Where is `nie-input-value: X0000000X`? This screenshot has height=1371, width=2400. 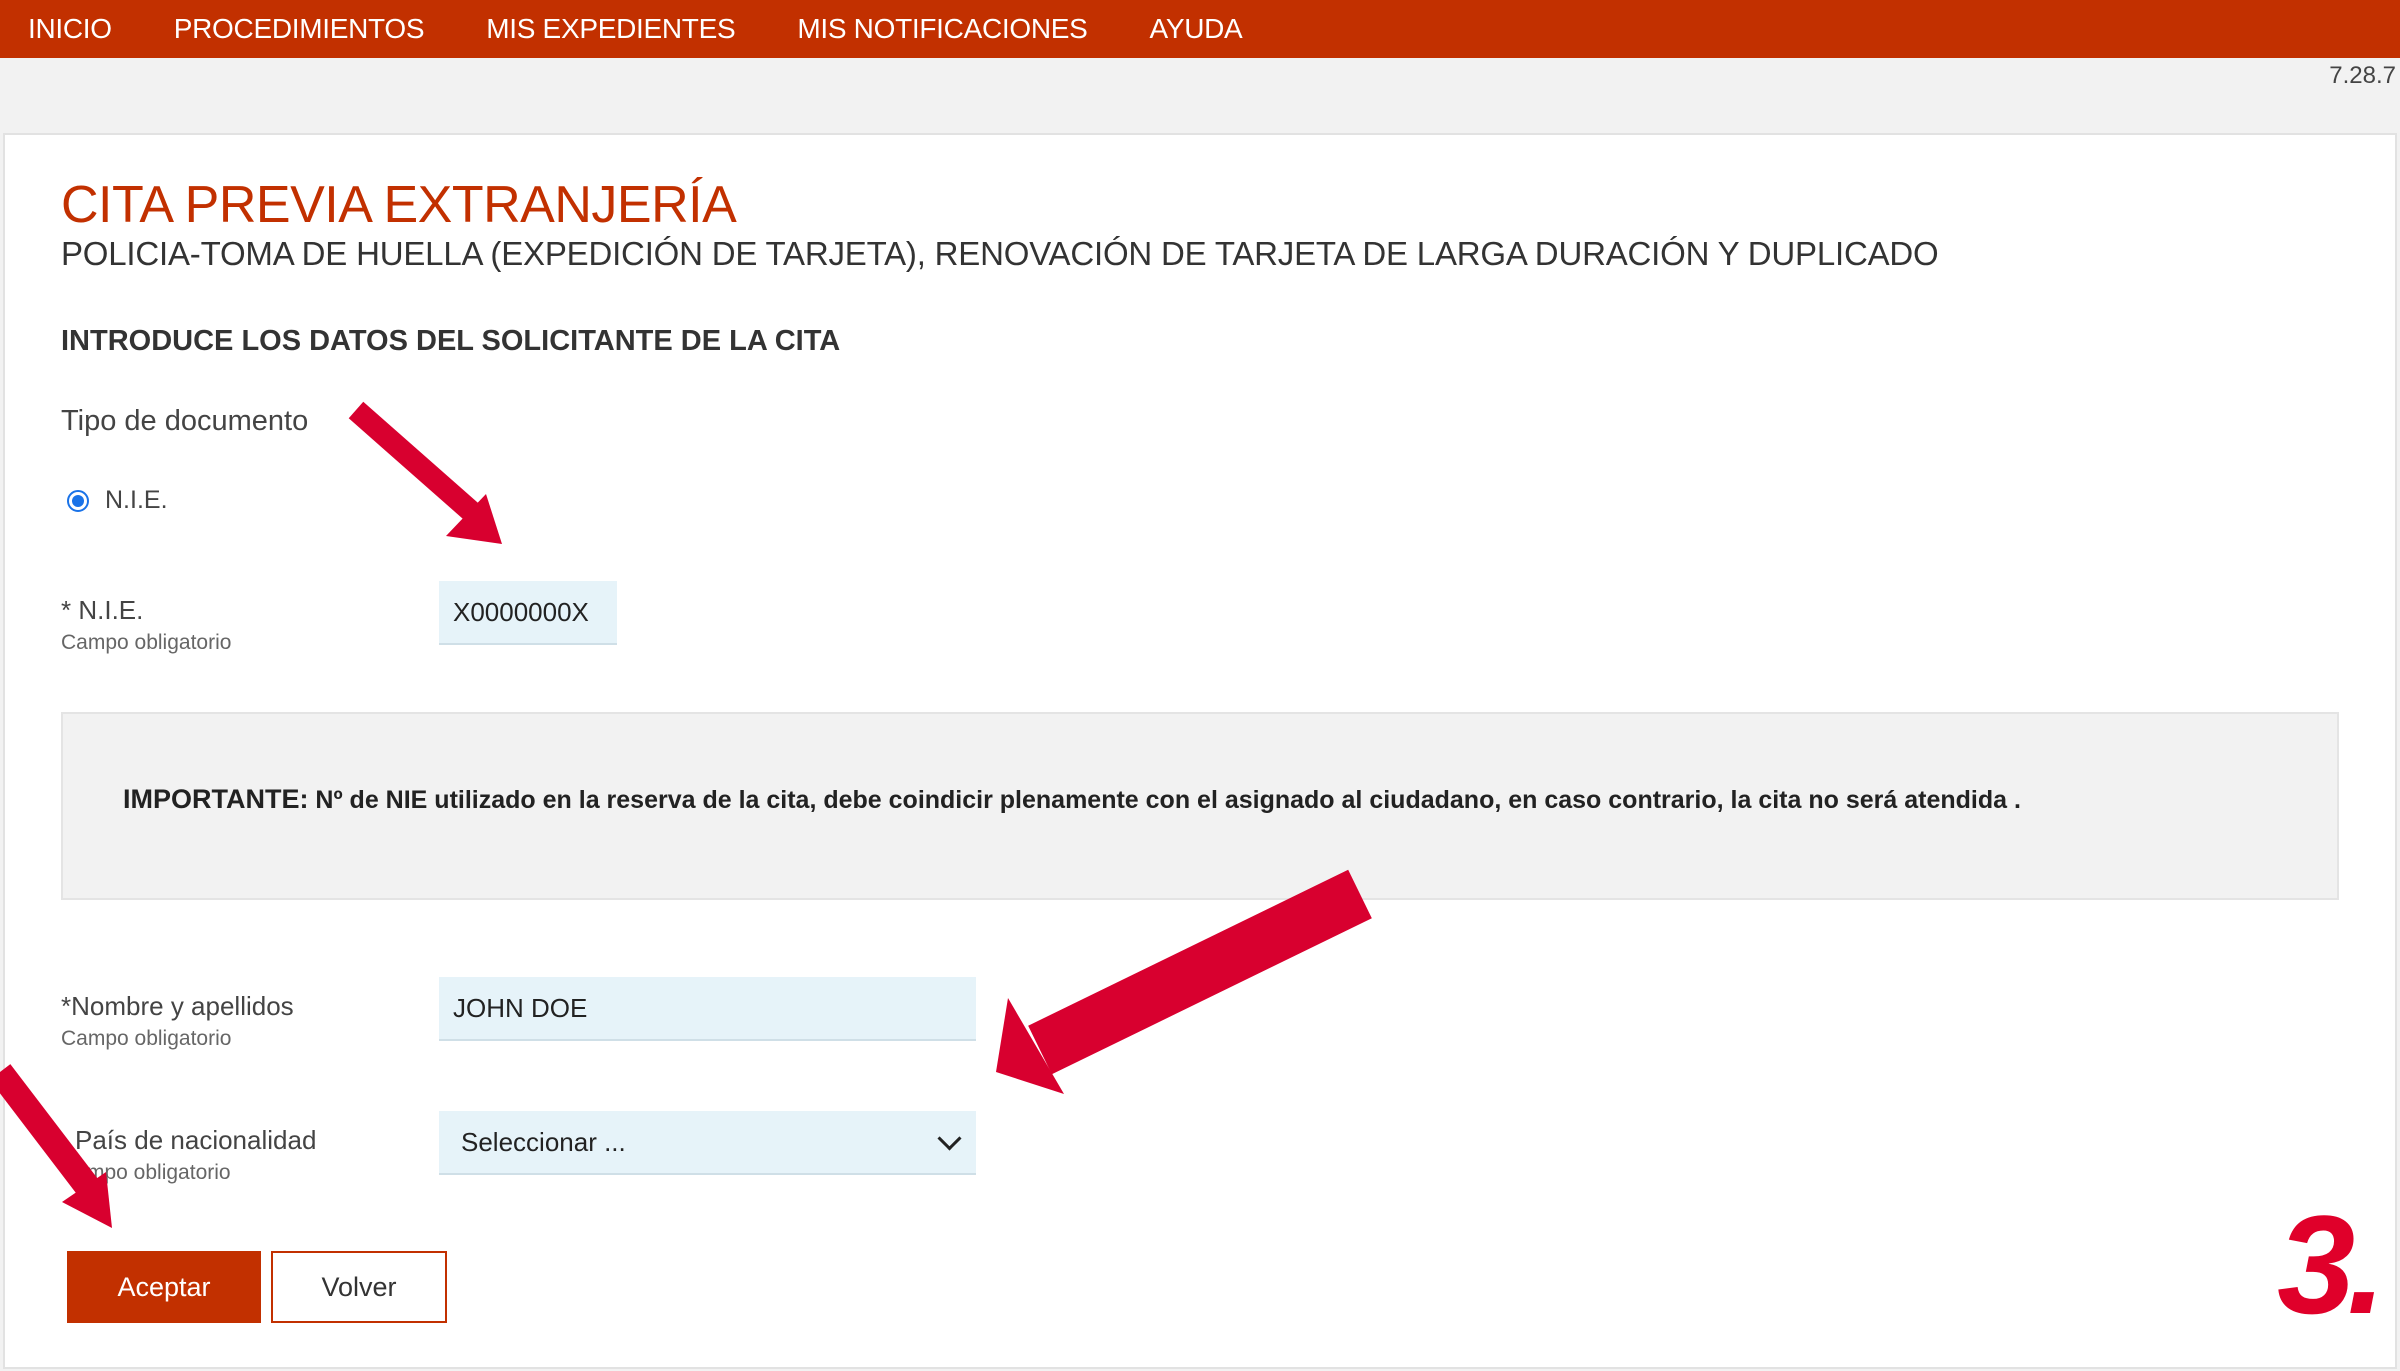
nie-input-value: X0000000X is located at coordinates (521, 611).